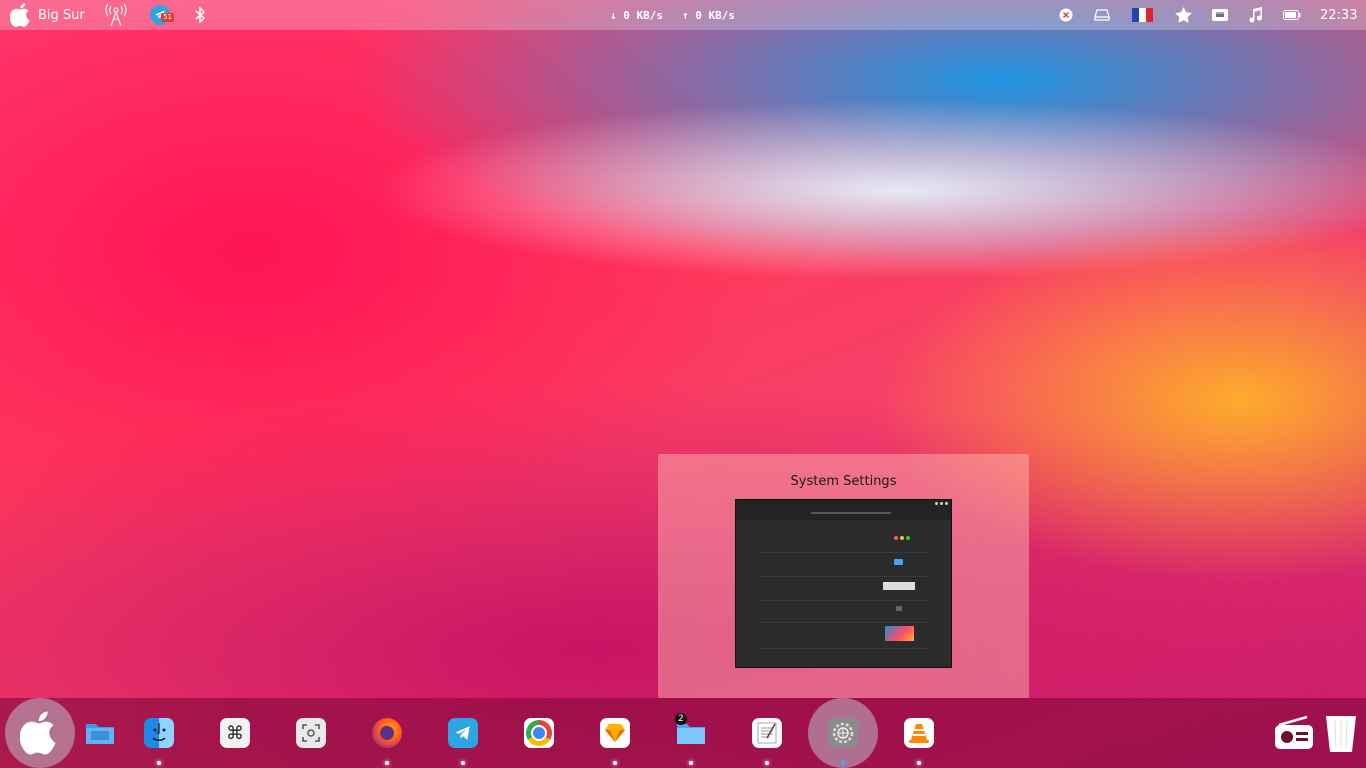  I want to click on dock-command: ⌘, so click(235, 733).